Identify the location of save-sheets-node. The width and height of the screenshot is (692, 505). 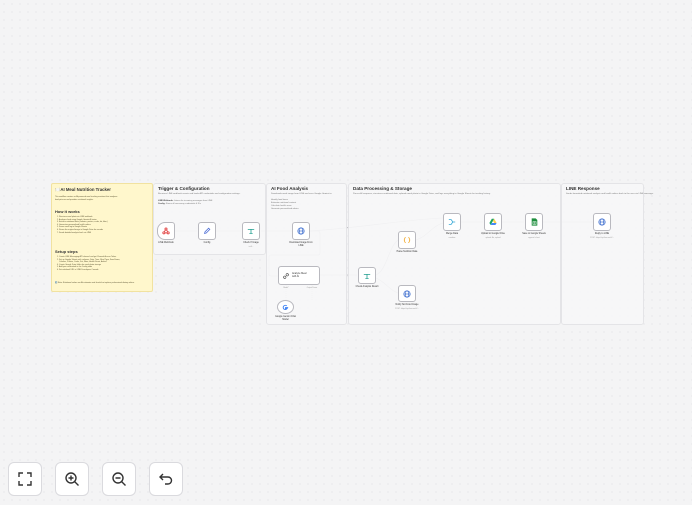
(534, 222).